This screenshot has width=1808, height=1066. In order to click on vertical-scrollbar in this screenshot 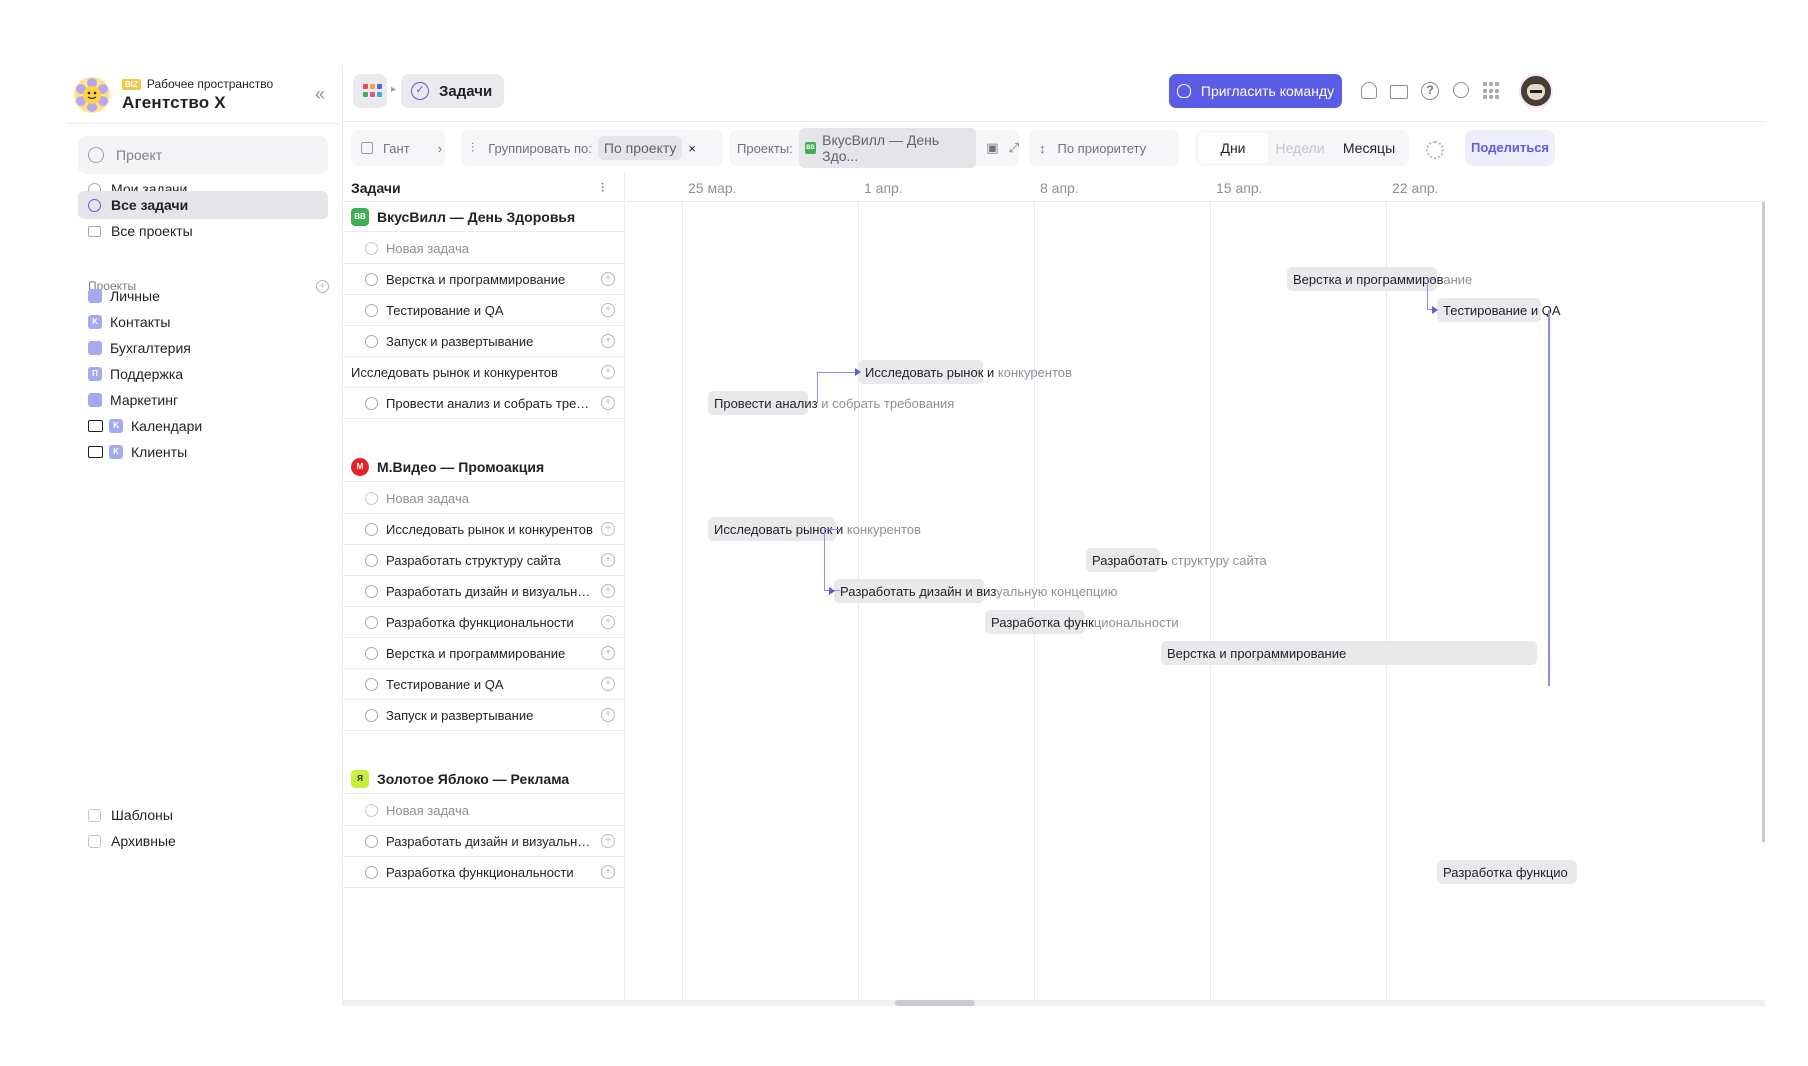, I will do `click(1763, 522)`.